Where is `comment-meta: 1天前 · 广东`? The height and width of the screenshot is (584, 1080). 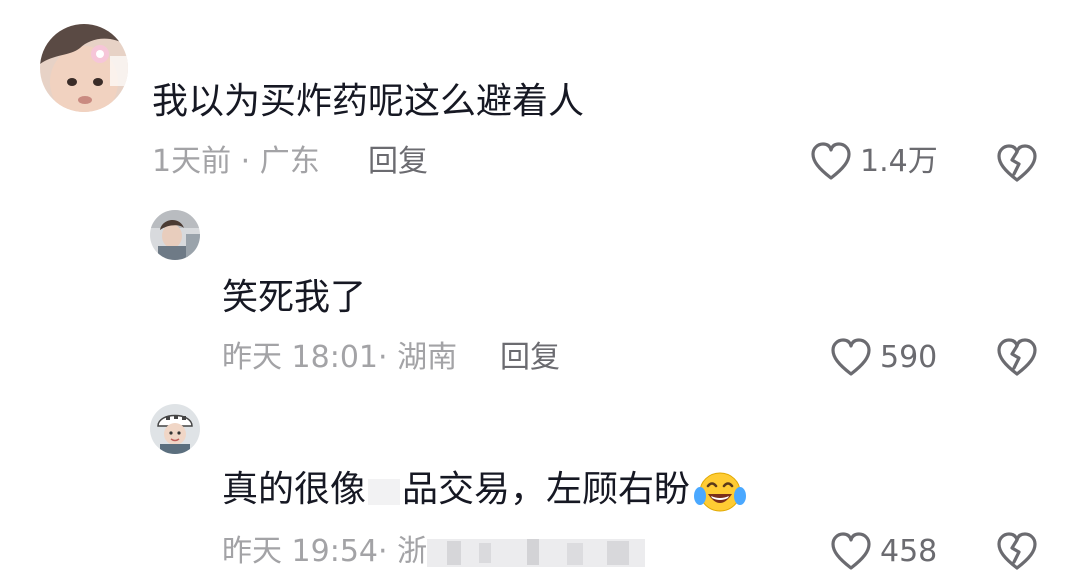
comment-meta: 1天前 · 广东 is located at coordinates (236, 162).